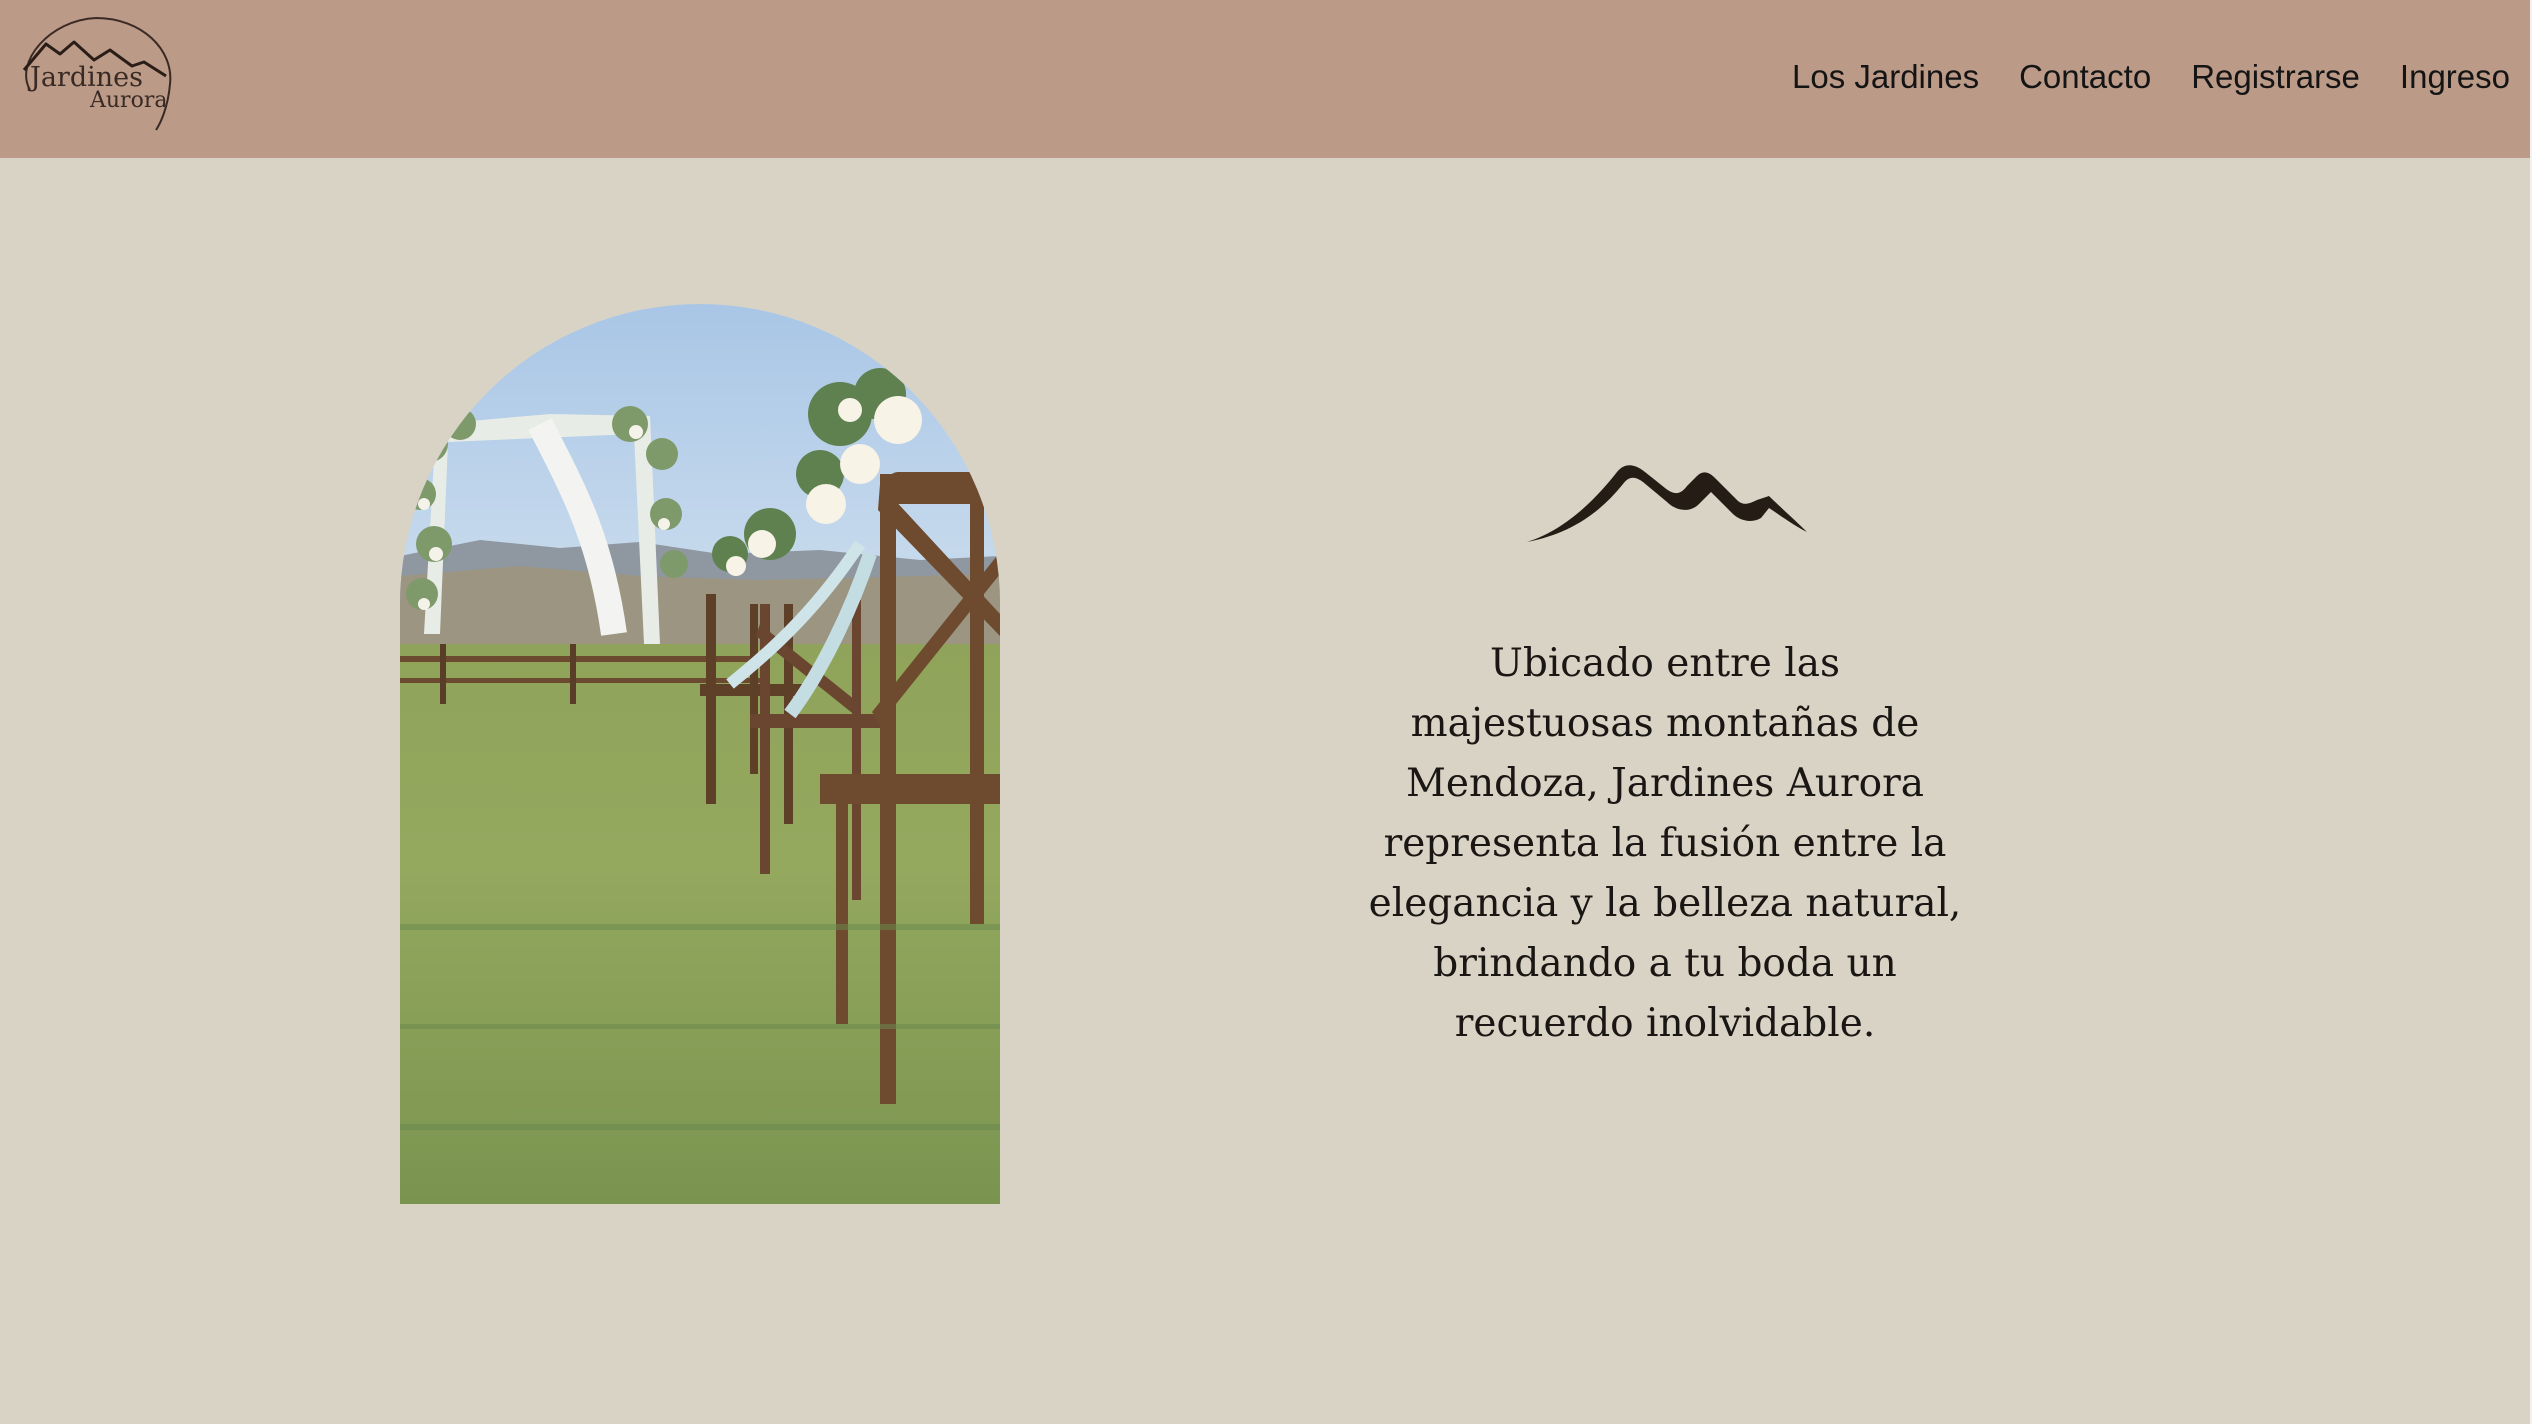 The width and height of the screenshot is (2532, 1424). Describe the element at coordinates (700, 754) in the screenshot. I see `hero-image` at that location.